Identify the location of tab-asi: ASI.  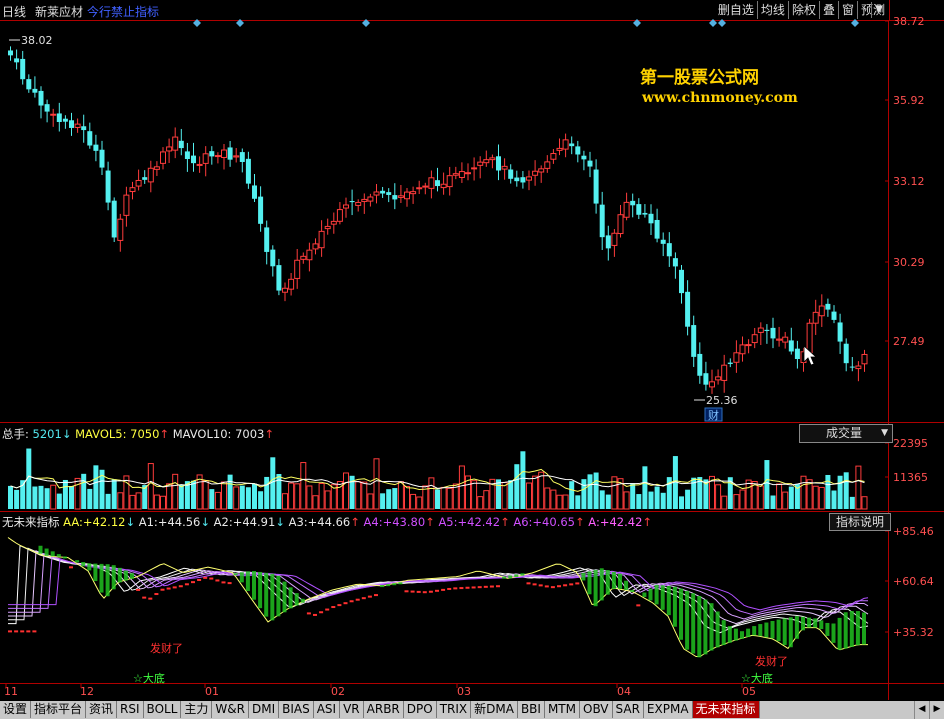
(327, 709).